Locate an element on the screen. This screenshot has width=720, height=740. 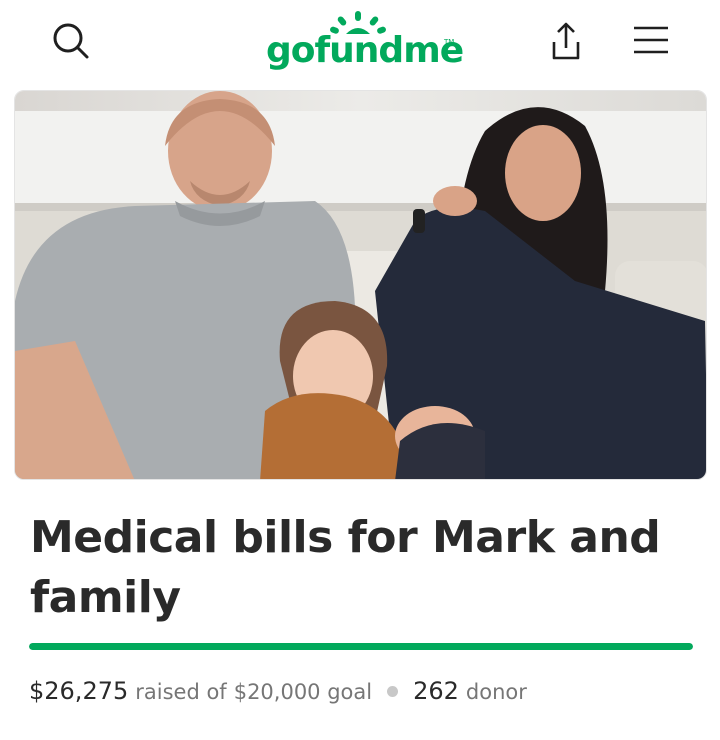
progress-bar-fill is located at coordinates (361, 646).